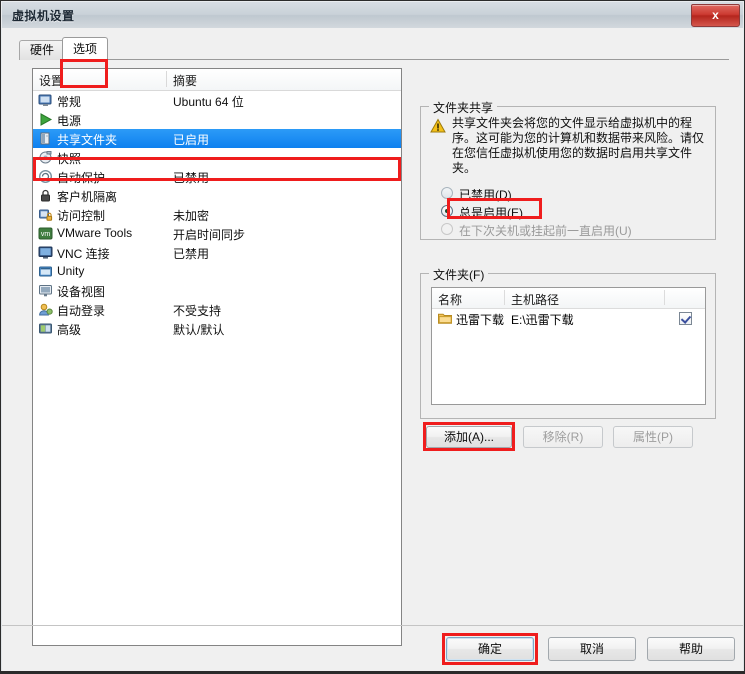 This screenshot has width=745, height=674. I want to click on tab-hardware: 硬件, so click(42, 50).